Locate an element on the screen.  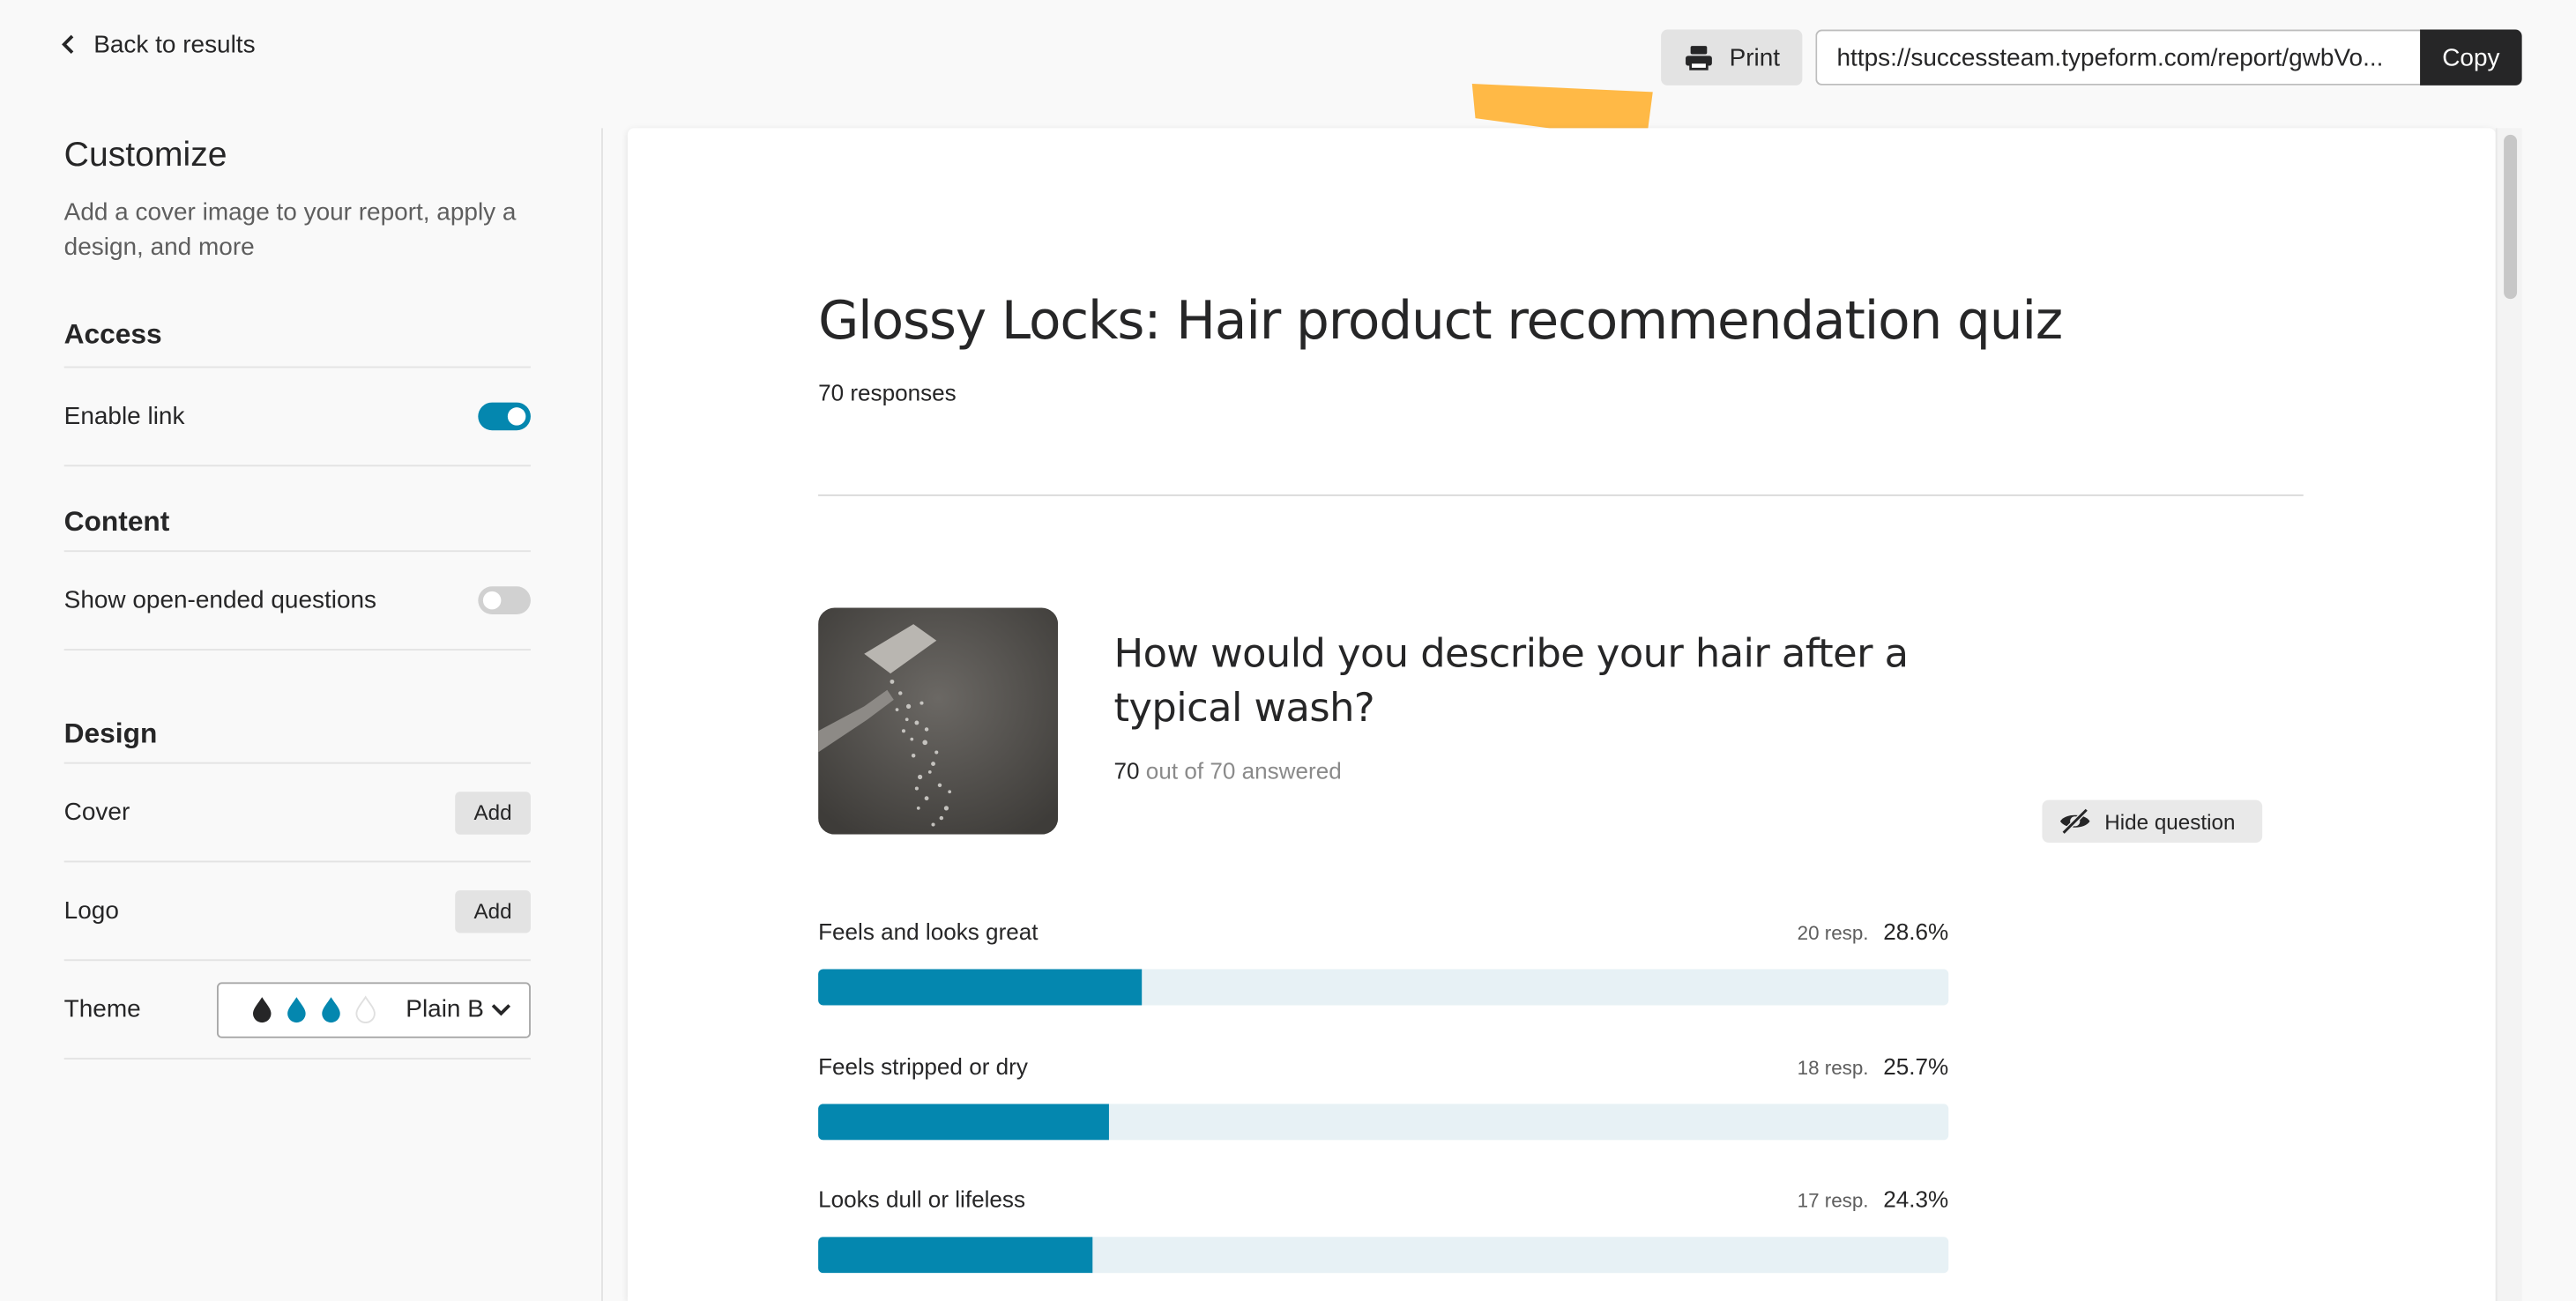
open-ended-label: Show open-ended questions is located at coordinates (220, 600).